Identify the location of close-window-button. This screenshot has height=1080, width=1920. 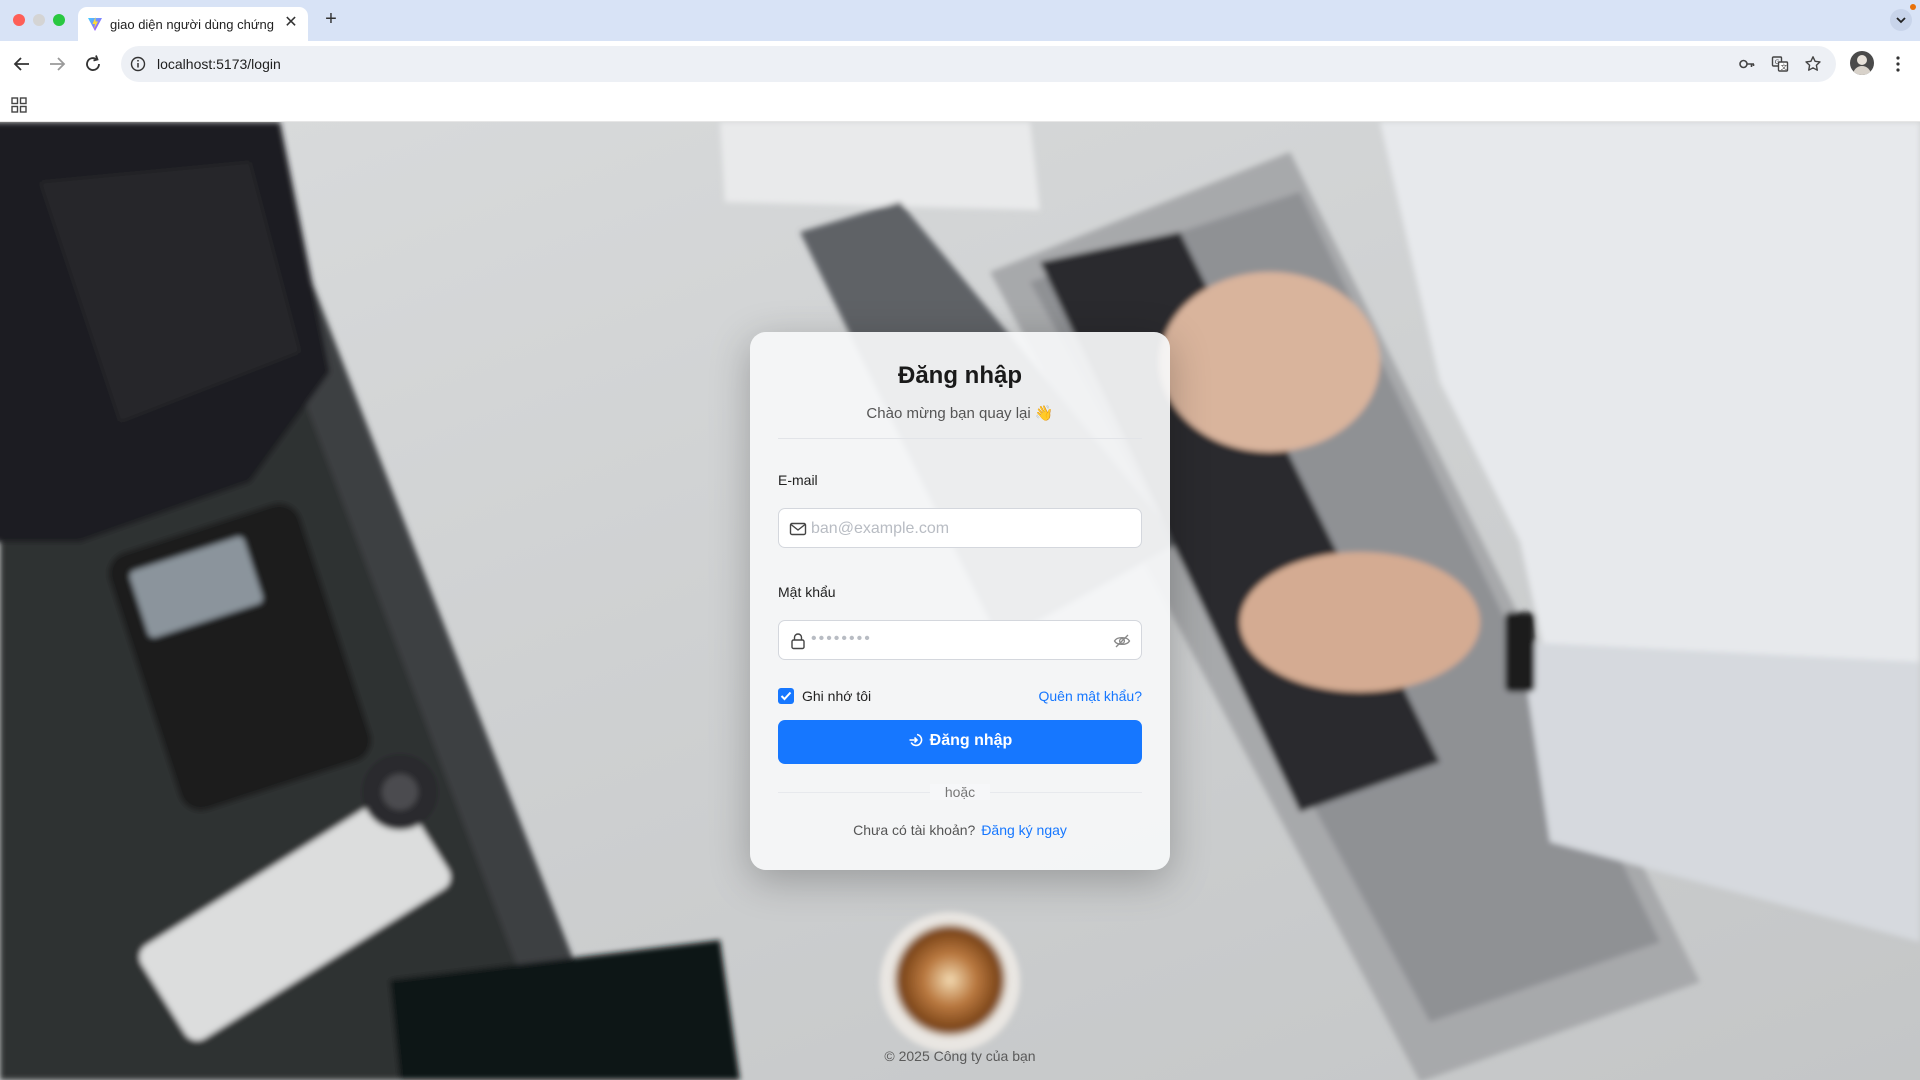
(19, 20).